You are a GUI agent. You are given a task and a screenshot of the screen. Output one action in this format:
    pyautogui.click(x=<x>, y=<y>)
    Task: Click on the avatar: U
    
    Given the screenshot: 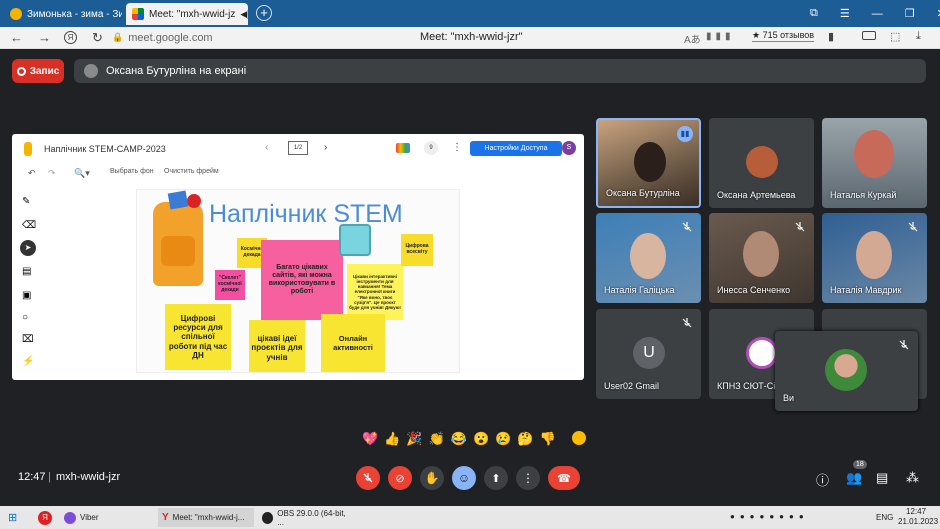 What is the action you would take?
    pyautogui.click(x=649, y=353)
    